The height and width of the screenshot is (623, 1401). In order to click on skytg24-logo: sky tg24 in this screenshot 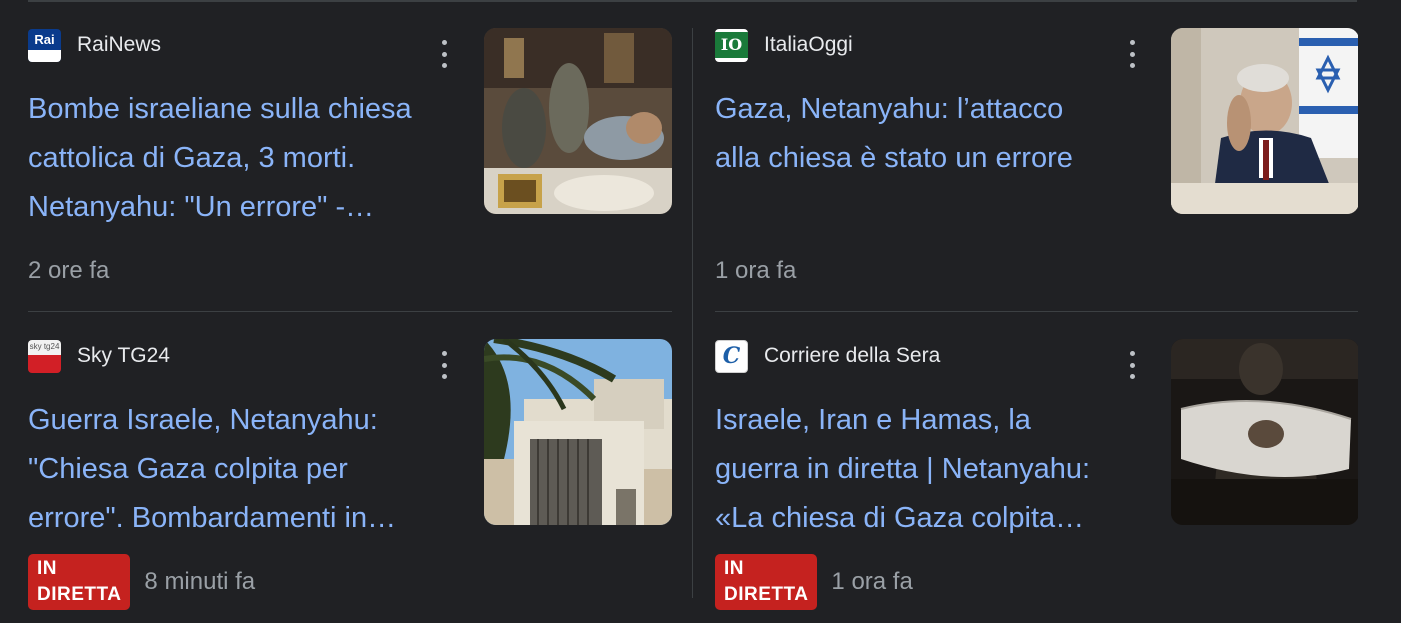, I will do `click(44, 356)`.